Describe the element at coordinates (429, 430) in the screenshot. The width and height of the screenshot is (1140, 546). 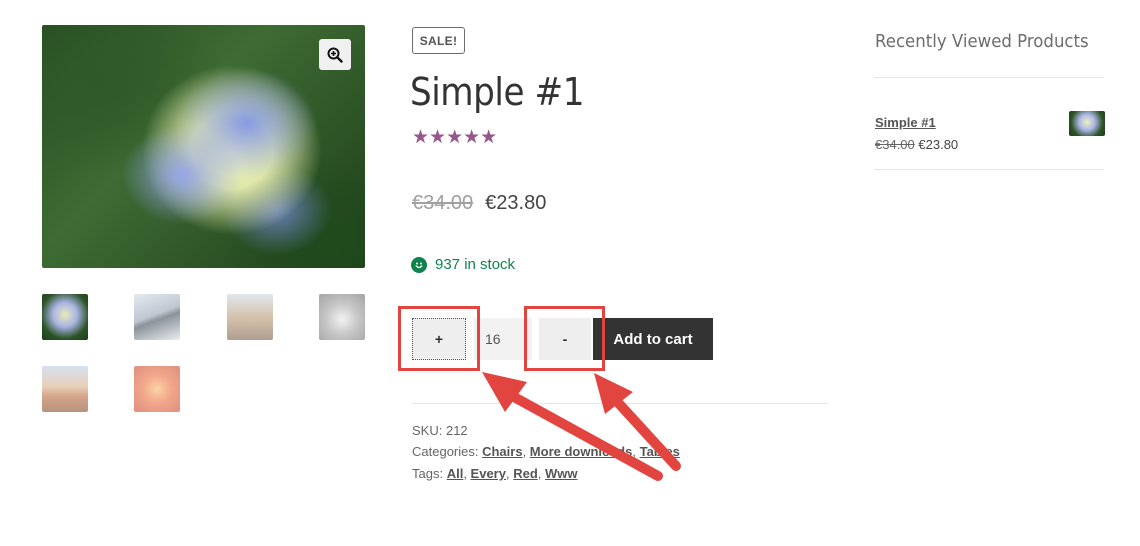
I see `sku-label: SKU:` at that location.